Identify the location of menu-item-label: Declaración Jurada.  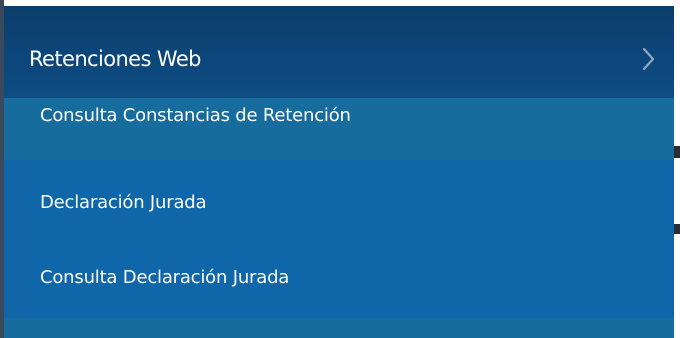
(123, 202).